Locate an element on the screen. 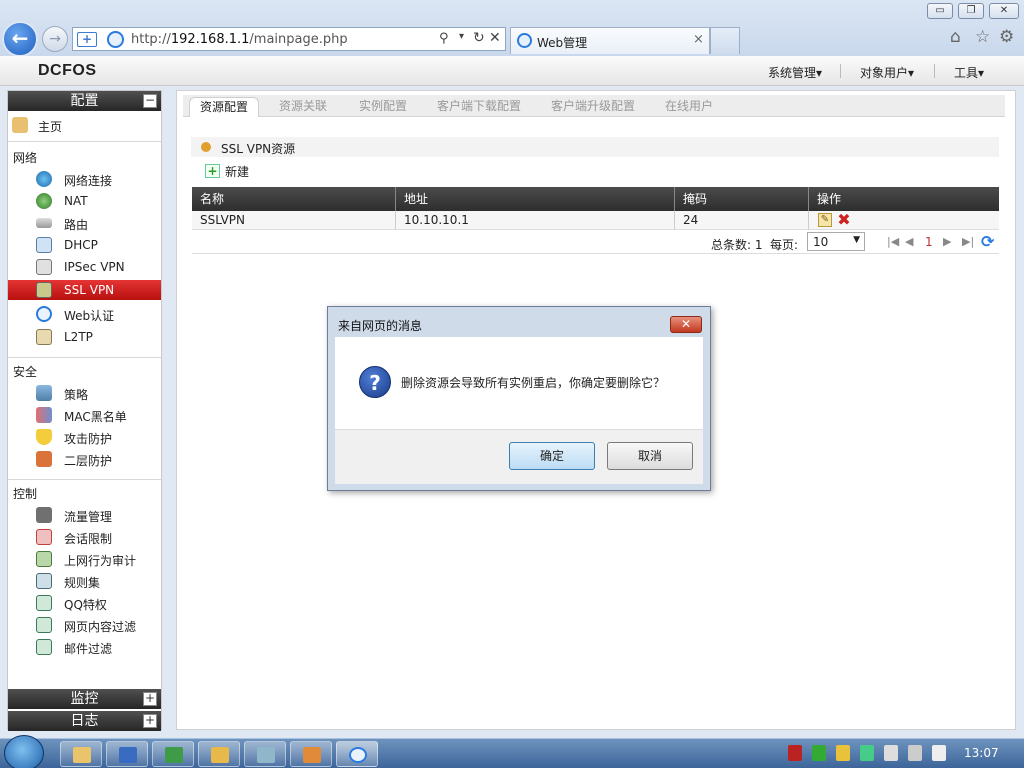 This screenshot has width=1024, height=768. edit-icon: ✎ is located at coordinates (825, 220).